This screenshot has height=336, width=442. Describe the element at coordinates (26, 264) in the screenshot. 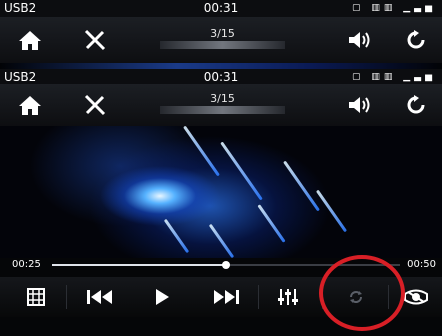

I see `elapsed-time: 00:25` at that location.